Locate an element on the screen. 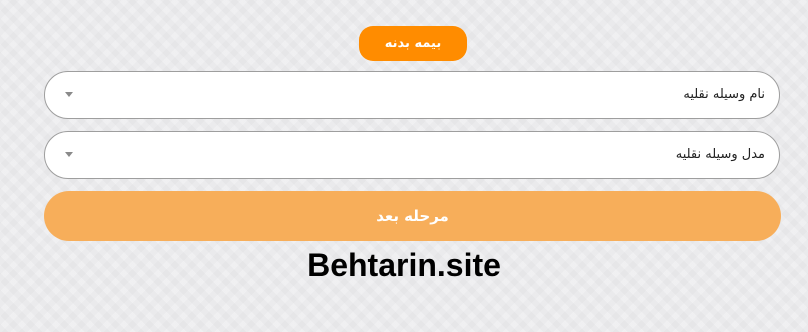  vehicle-name-select: نام وسیله نقلیه is located at coordinates (412, 95).